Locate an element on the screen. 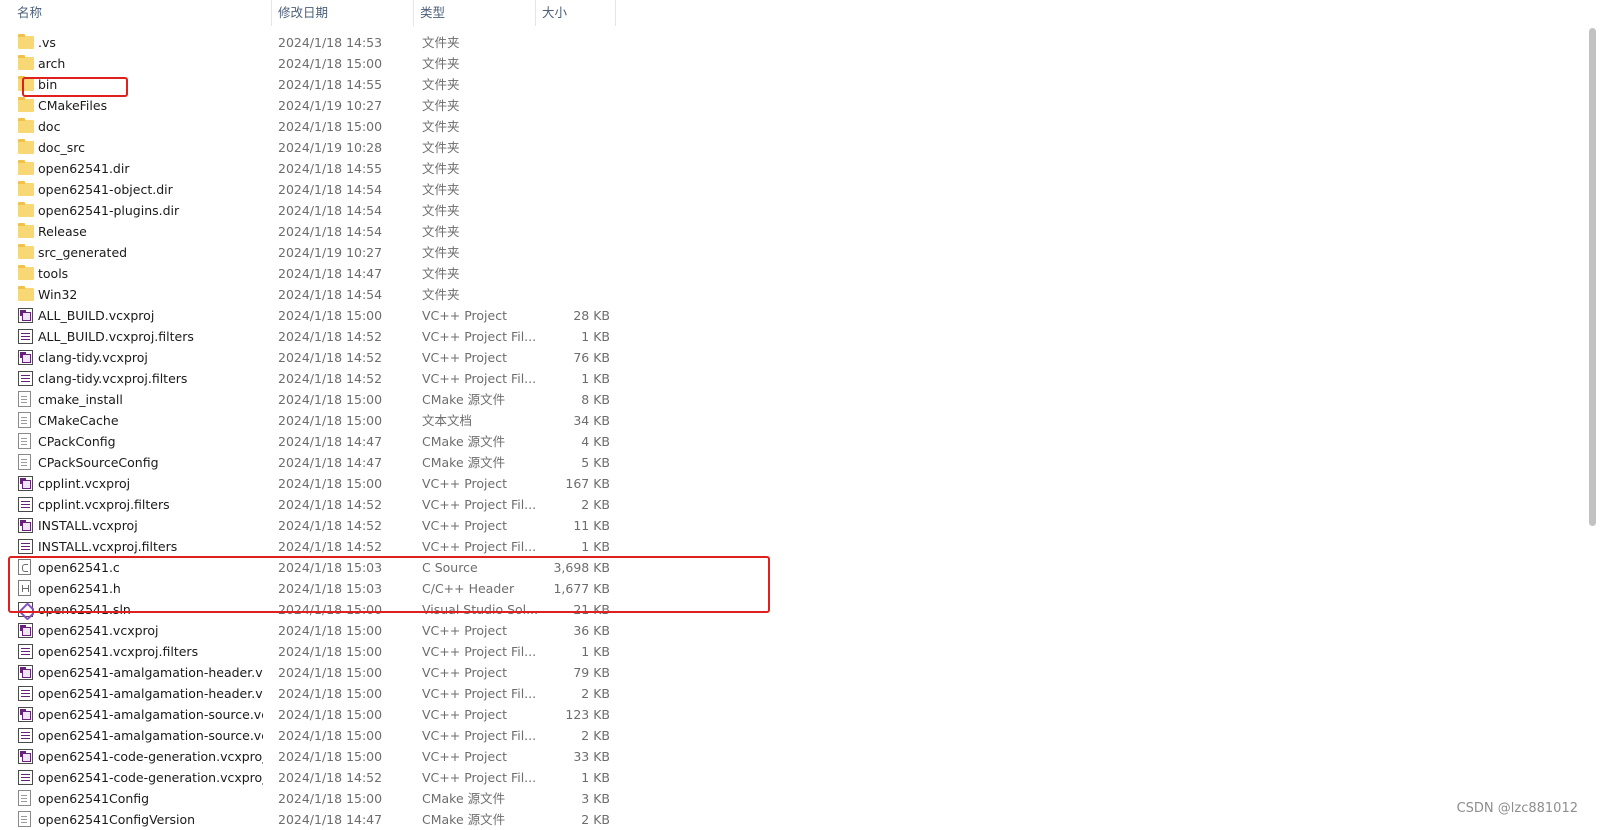  vertical-scrollbar is located at coordinates (1591, 412).